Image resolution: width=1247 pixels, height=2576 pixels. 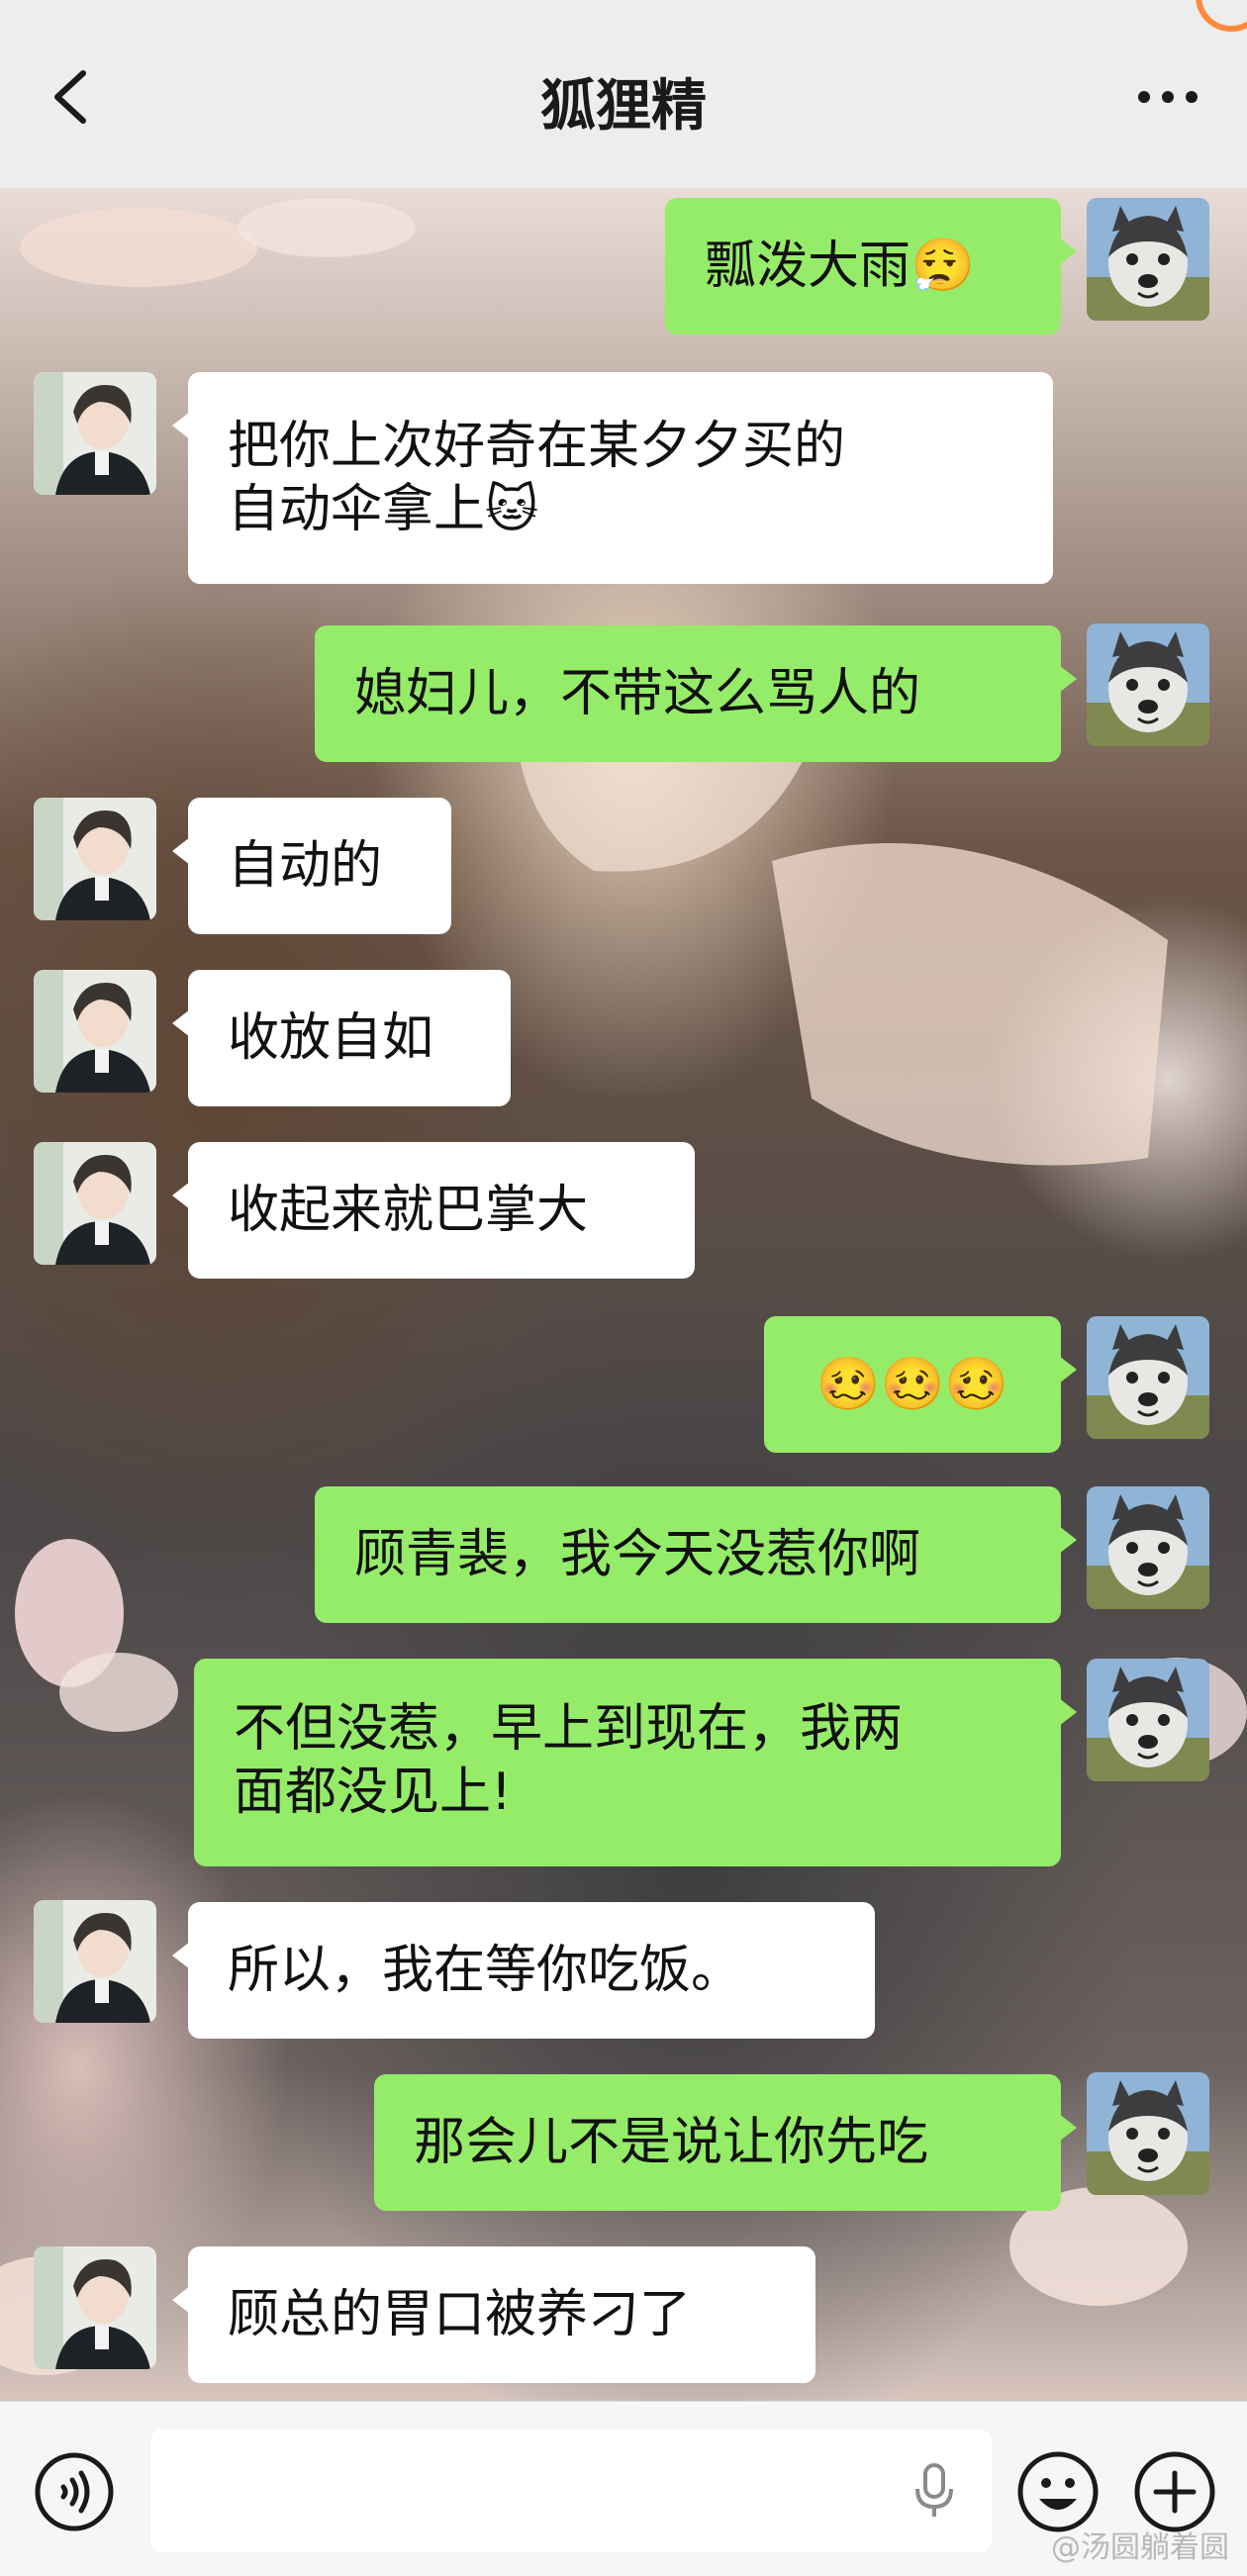 What do you see at coordinates (373, 1792) in the screenshot?
I see `message-text-line-2: 面都没见上!` at bounding box center [373, 1792].